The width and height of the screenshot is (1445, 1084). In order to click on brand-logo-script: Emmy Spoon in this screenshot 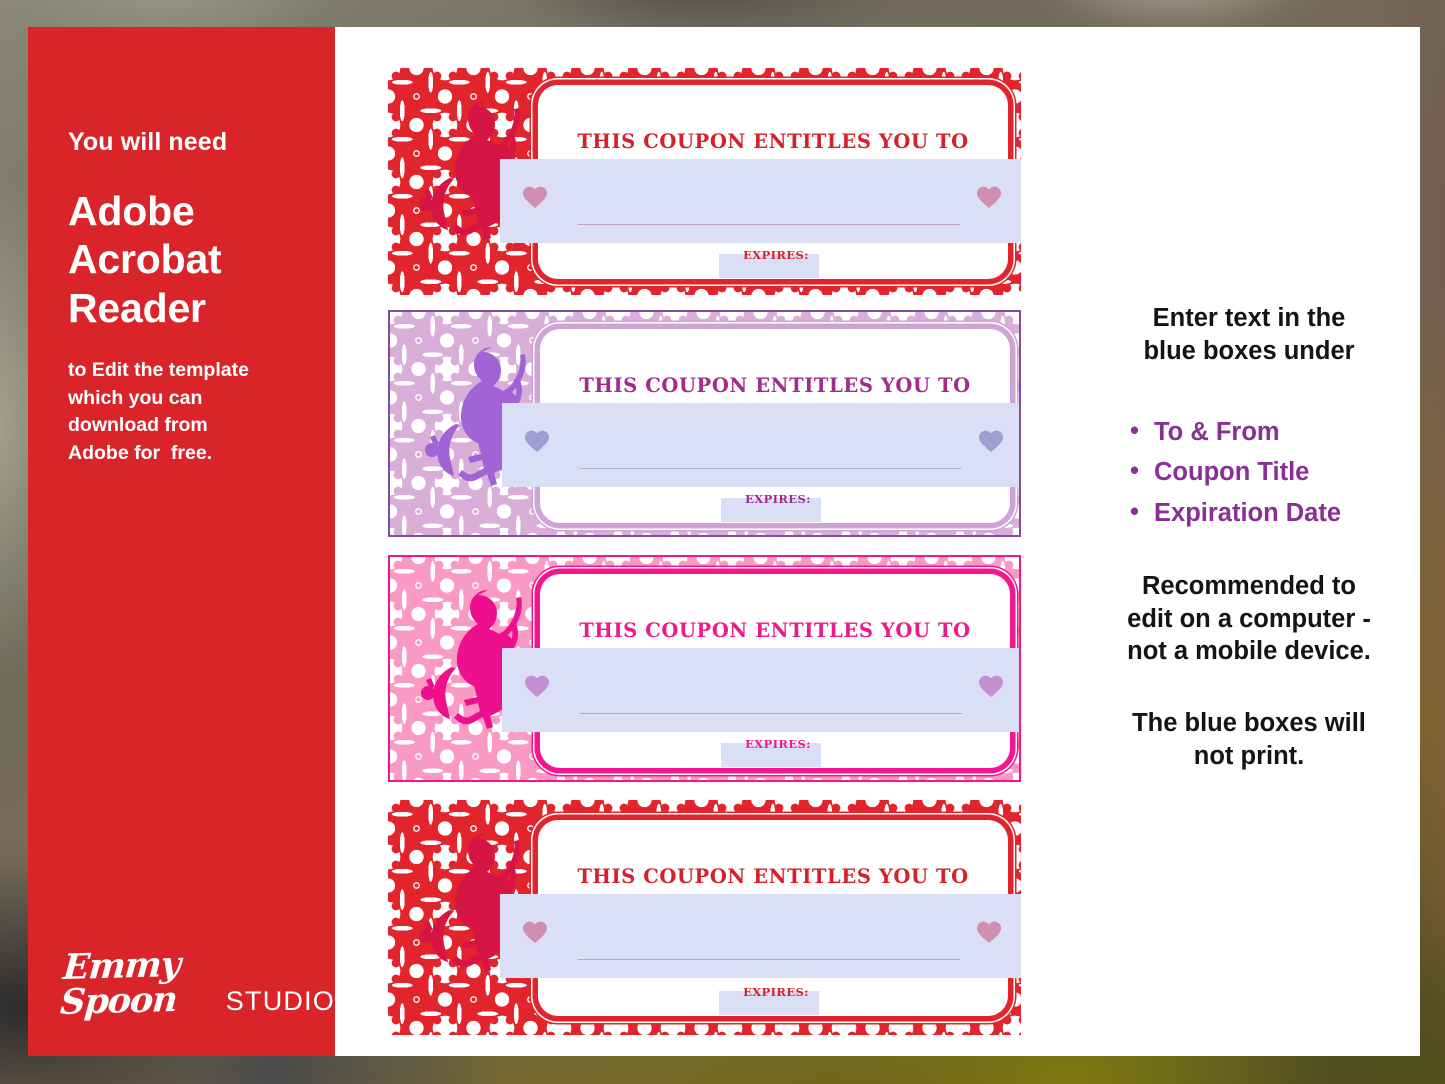, I will do `click(120, 983)`.